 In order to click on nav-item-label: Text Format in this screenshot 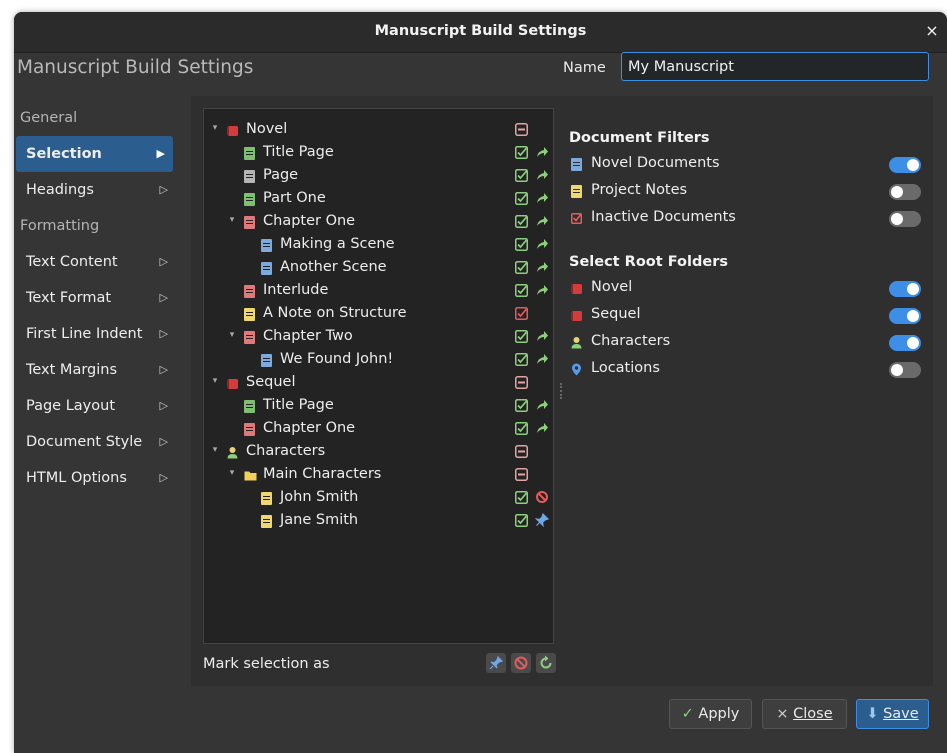, I will do `click(69, 298)`.